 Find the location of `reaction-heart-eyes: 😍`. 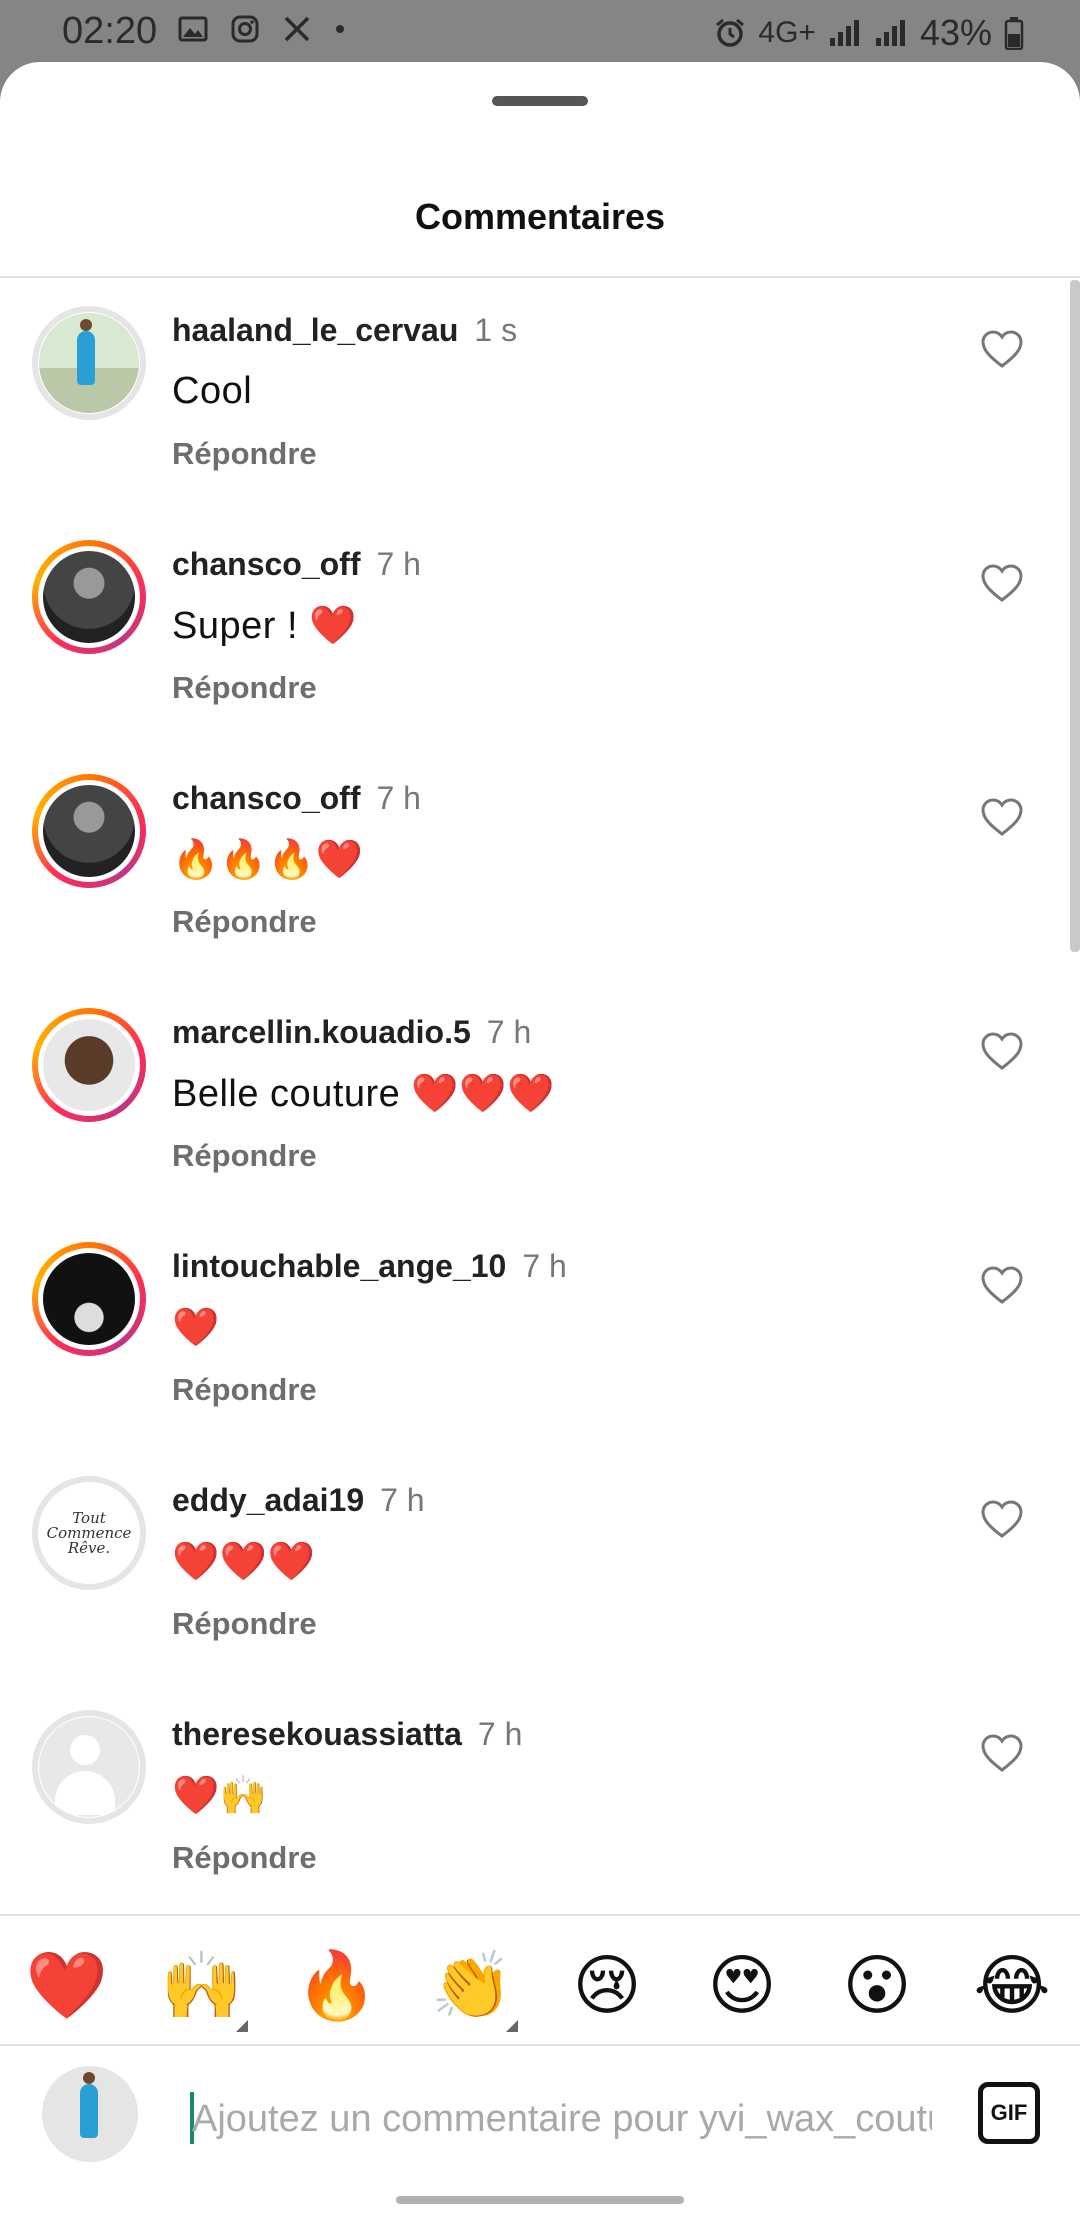

reaction-heart-eyes: 😍 is located at coordinates (742, 1985).